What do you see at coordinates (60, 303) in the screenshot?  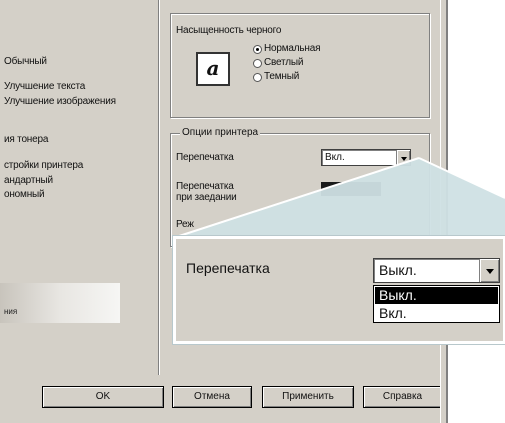 I see `gradient-strip` at bounding box center [60, 303].